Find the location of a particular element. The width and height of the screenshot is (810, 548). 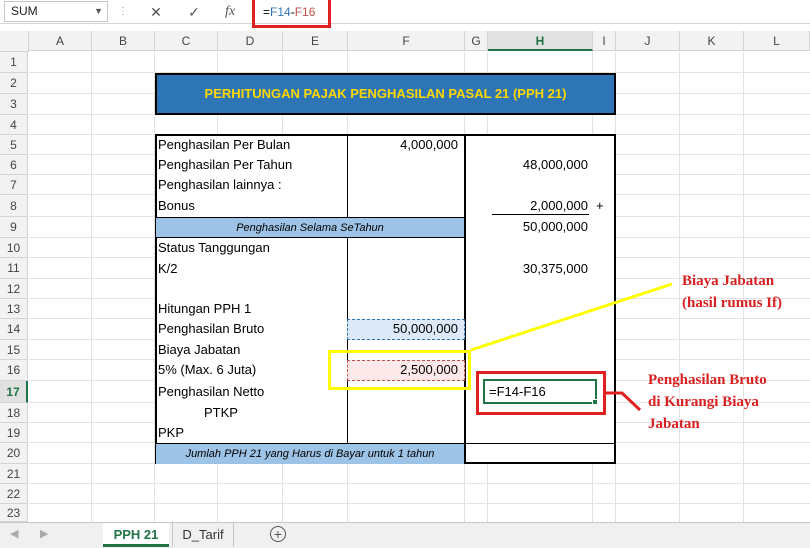

tab-d-tarif: D_Tarif is located at coordinates (203, 535).